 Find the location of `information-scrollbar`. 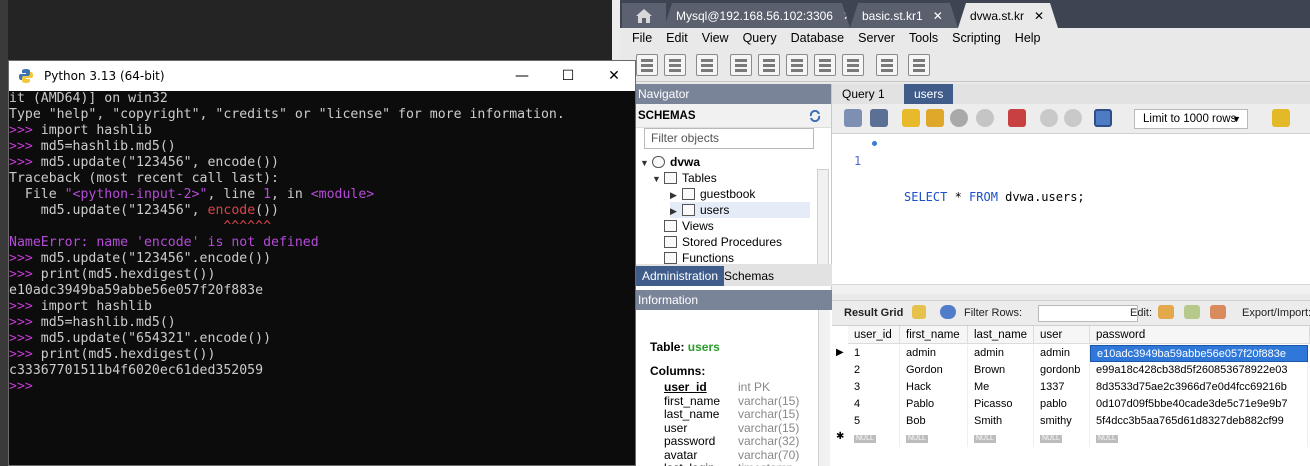

information-scrollbar is located at coordinates (824, 388).